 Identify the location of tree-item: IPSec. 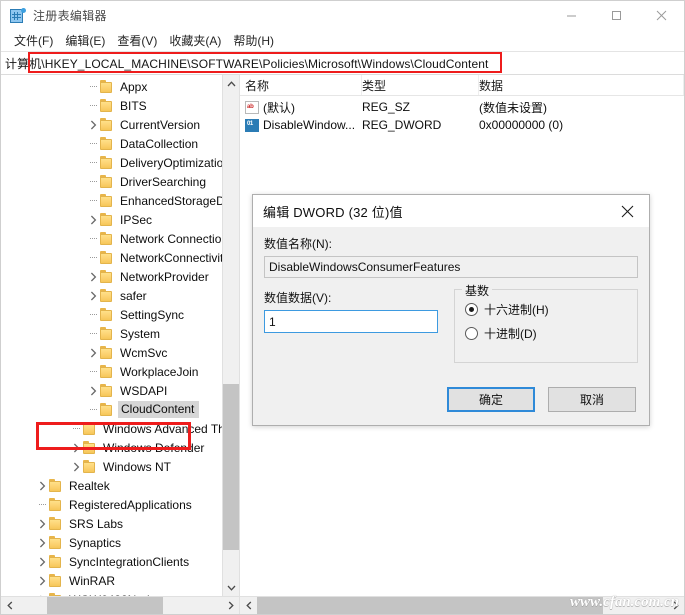
(111, 219).